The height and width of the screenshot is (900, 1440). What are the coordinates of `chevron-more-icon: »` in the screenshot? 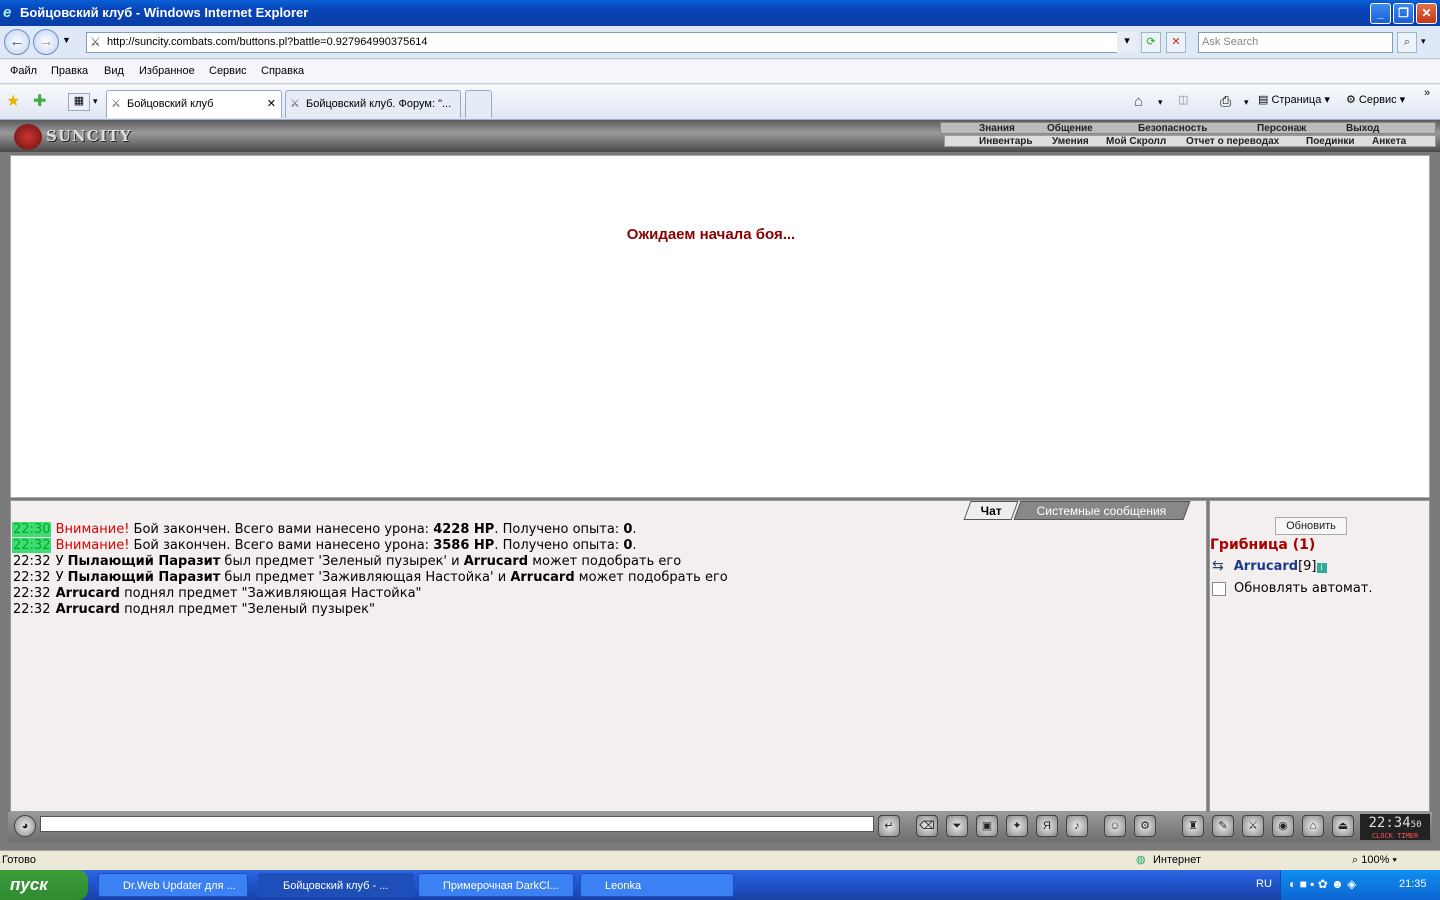 It's located at (1427, 93).